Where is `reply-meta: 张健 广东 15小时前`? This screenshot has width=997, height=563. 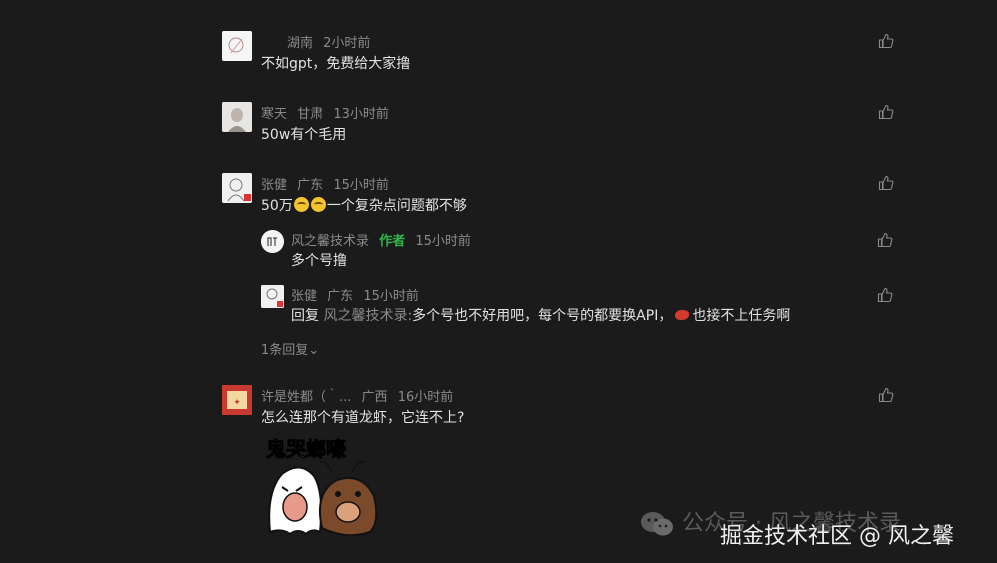 reply-meta: 张健 广东 15小时前 is located at coordinates (358, 294).